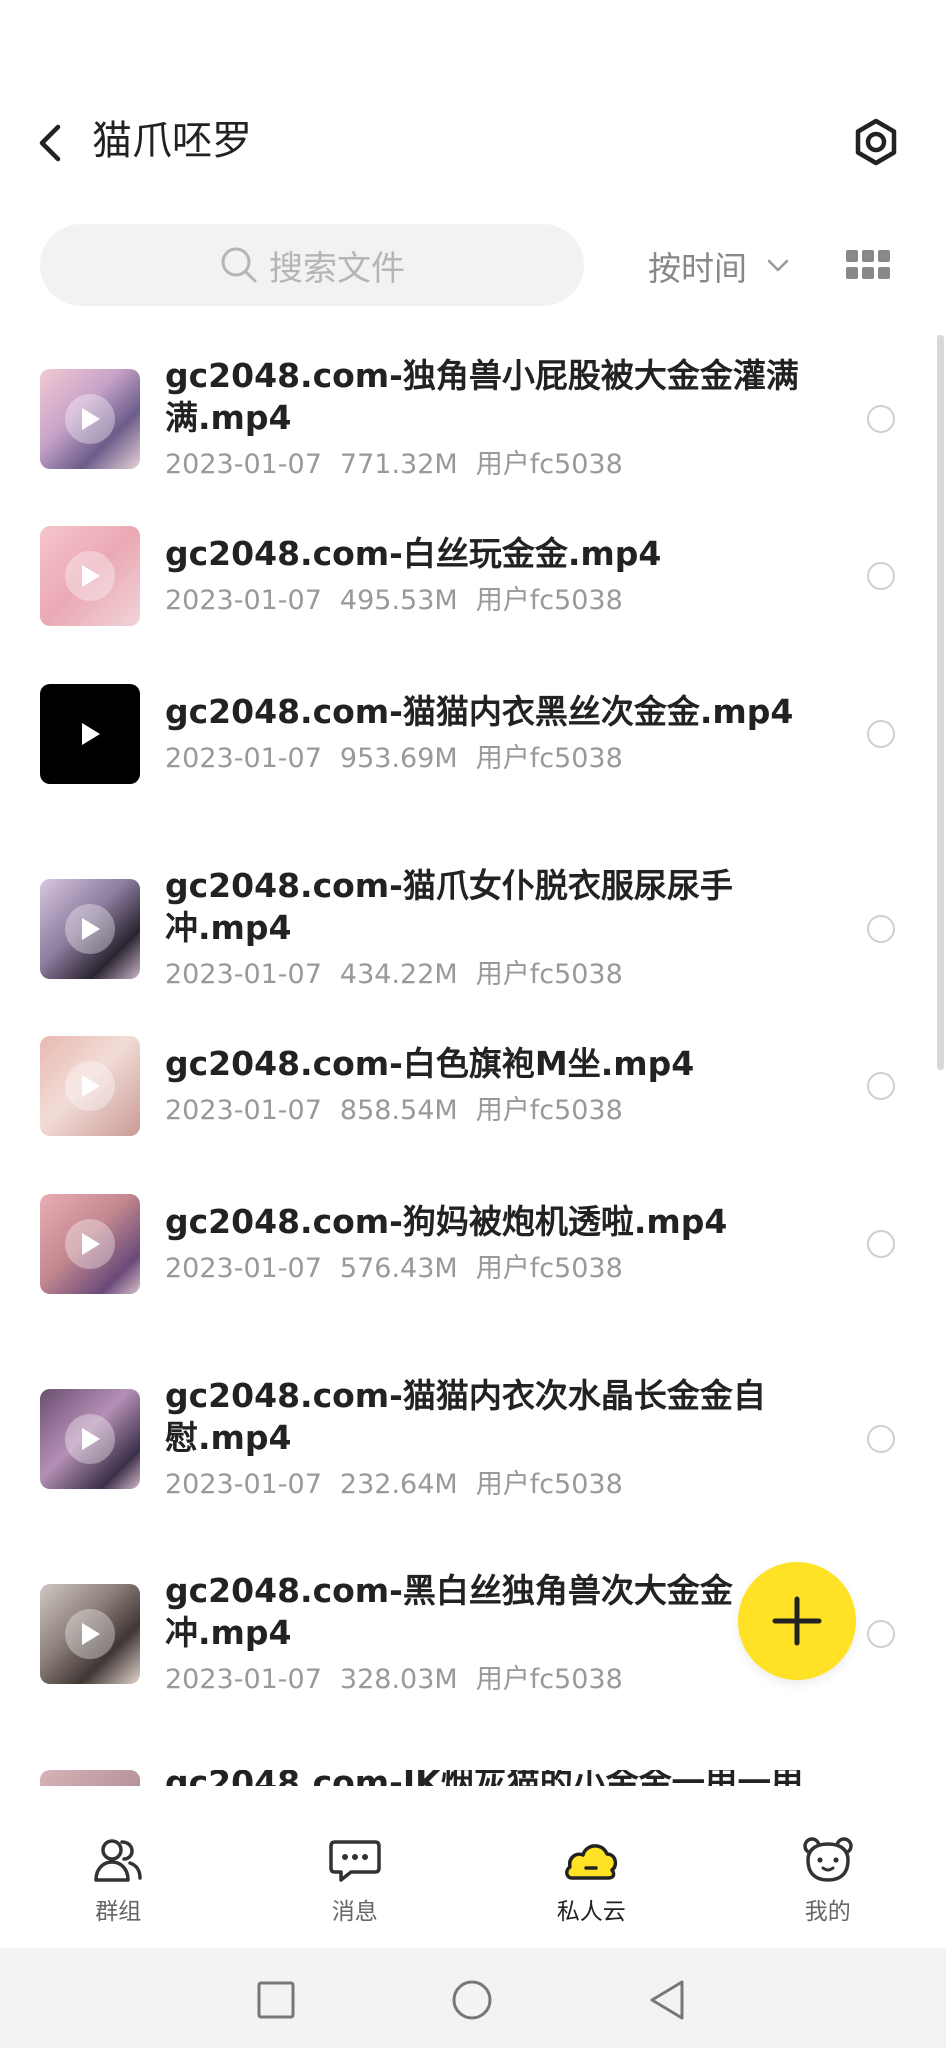  Describe the element at coordinates (276, 2000) in the screenshot. I see `recents-button` at that location.